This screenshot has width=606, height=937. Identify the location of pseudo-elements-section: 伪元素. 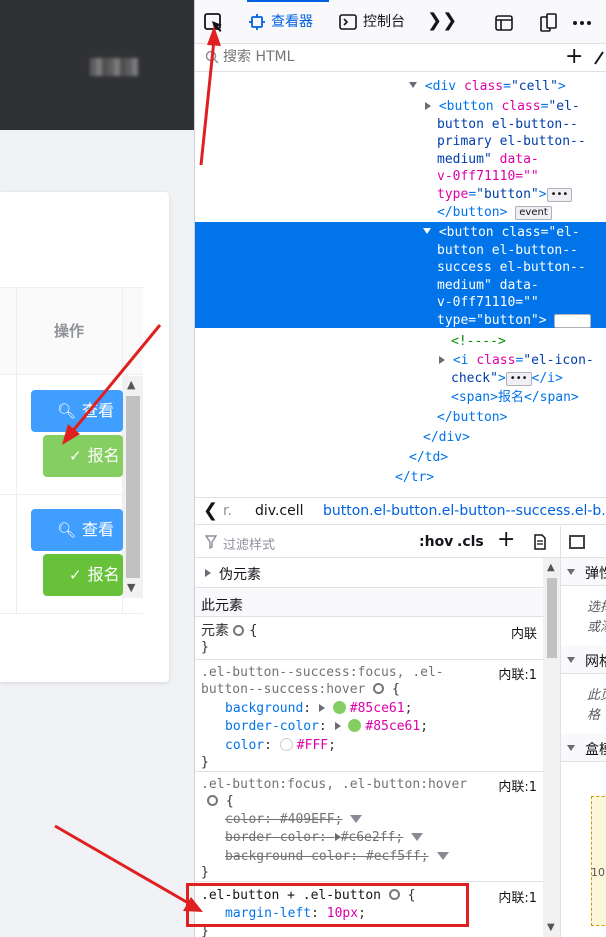
(369, 573).